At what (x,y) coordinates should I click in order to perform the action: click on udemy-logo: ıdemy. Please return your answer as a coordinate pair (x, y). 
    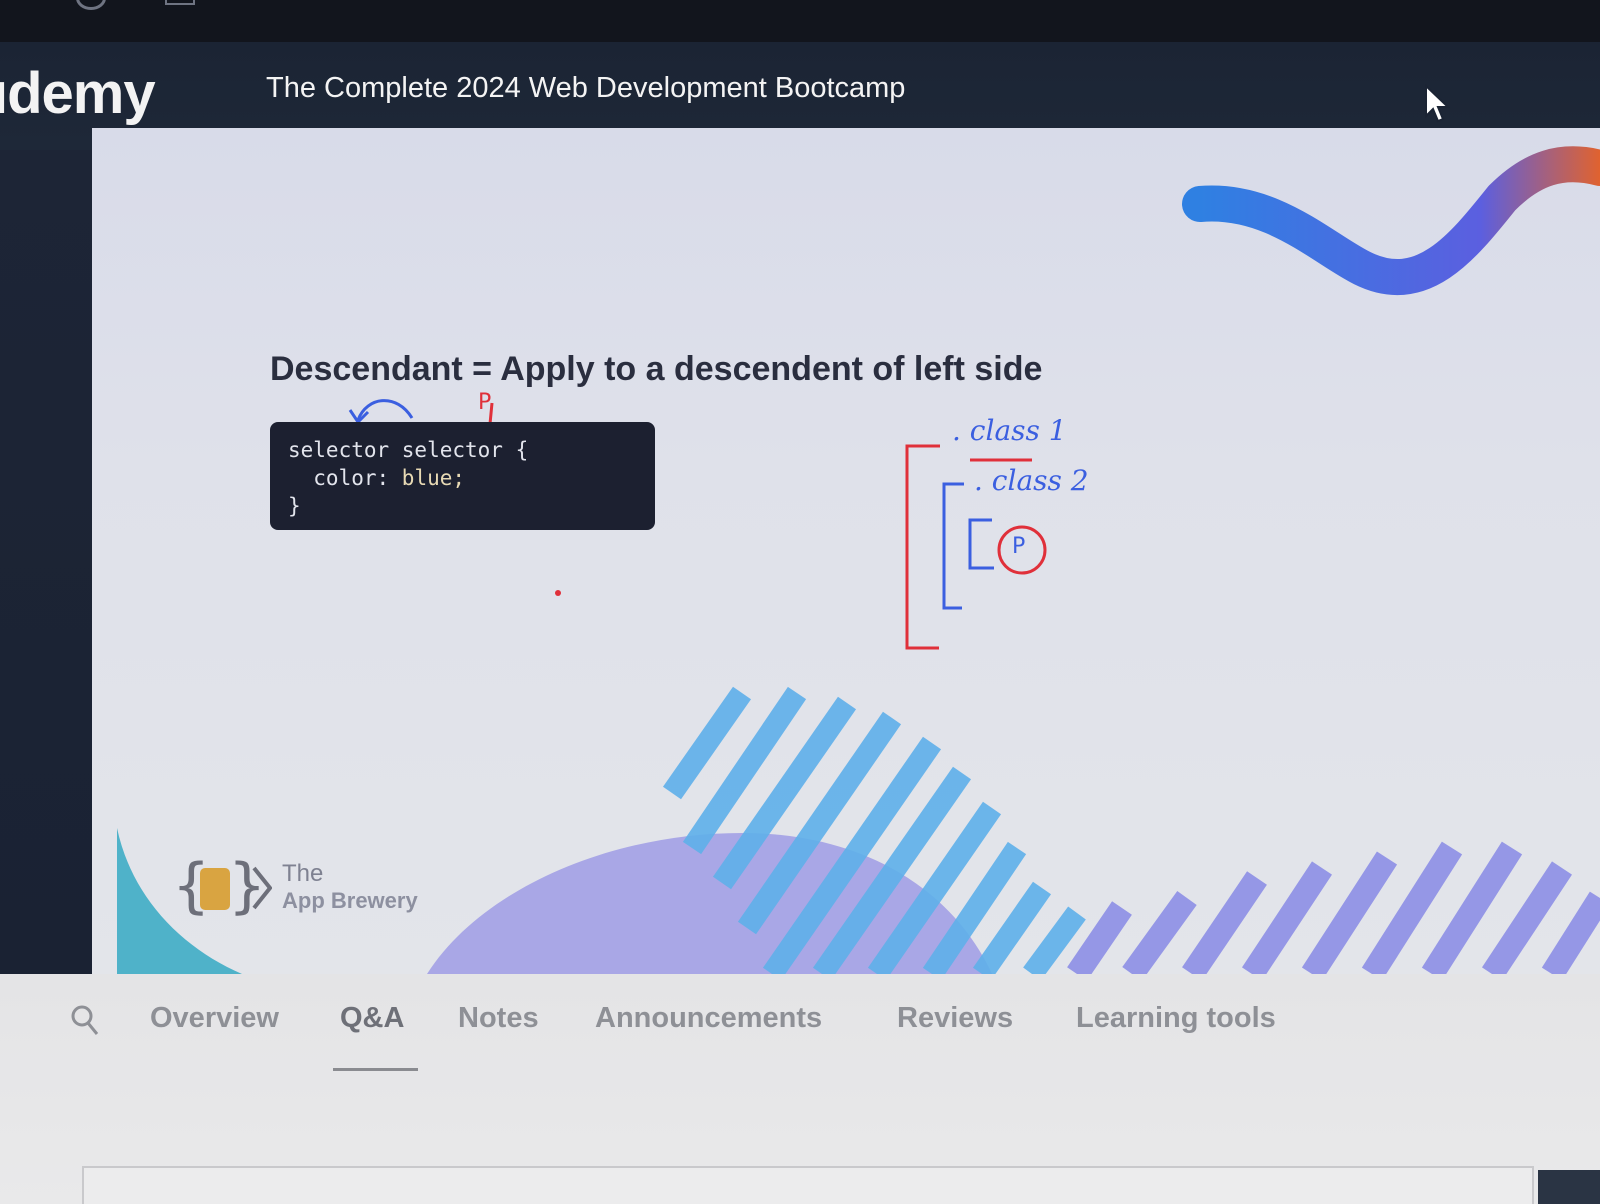
    Looking at the image, I should click on (78, 93).